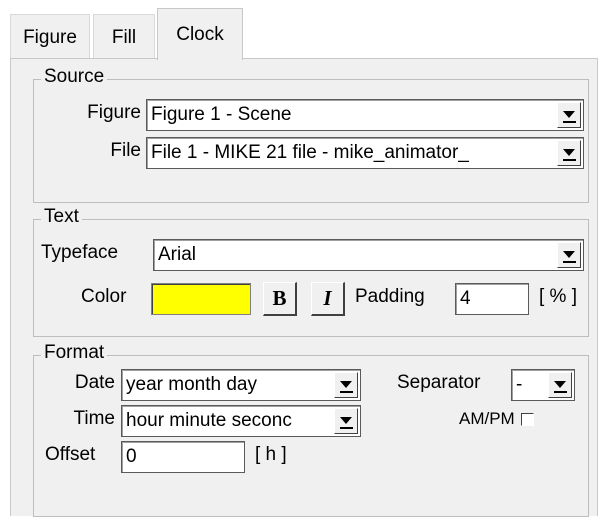 This screenshot has height=522, width=608. I want to click on tab-figure-label: Figure, so click(50, 37).